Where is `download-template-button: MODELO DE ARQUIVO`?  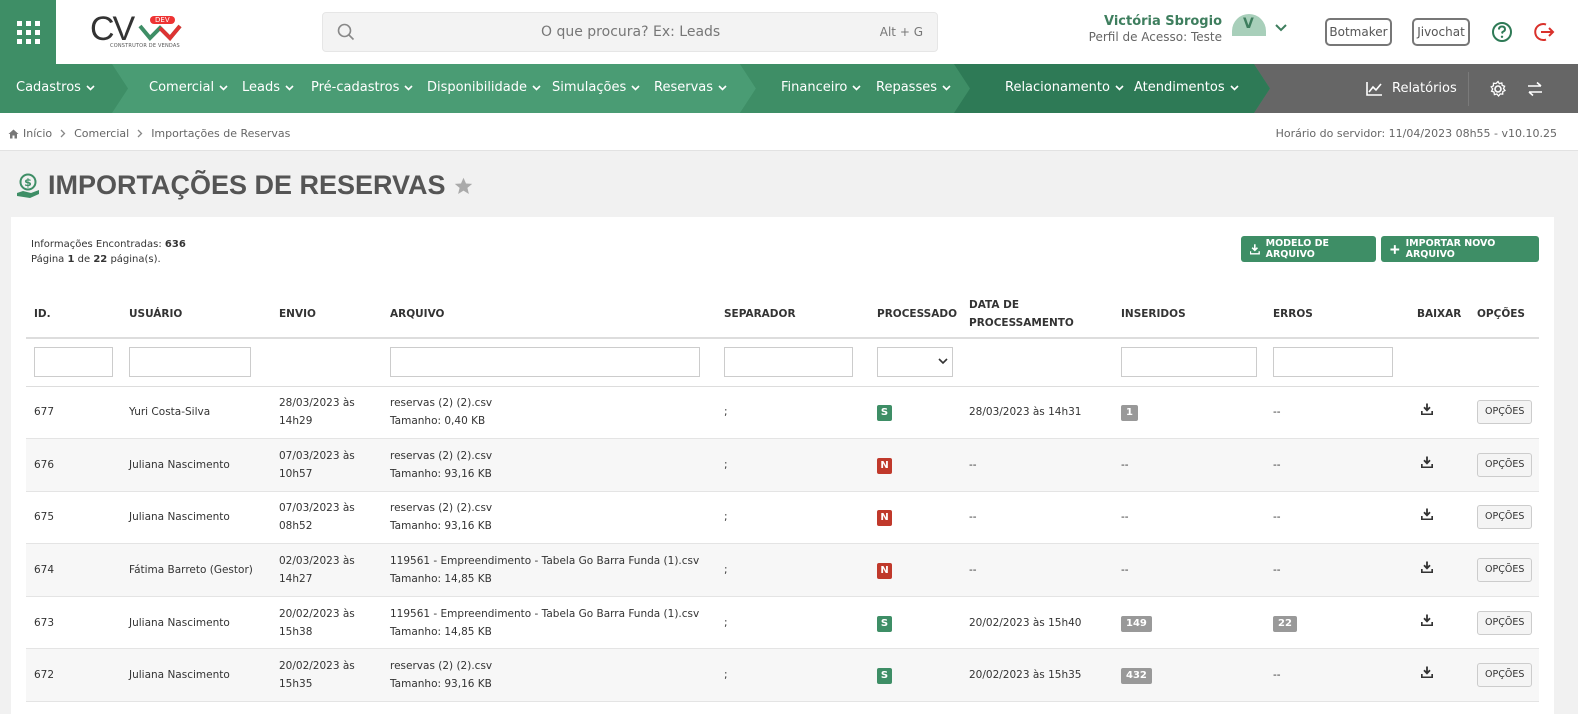
download-template-button: MODELO DE ARQUIVO is located at coordinates (1308, 249).